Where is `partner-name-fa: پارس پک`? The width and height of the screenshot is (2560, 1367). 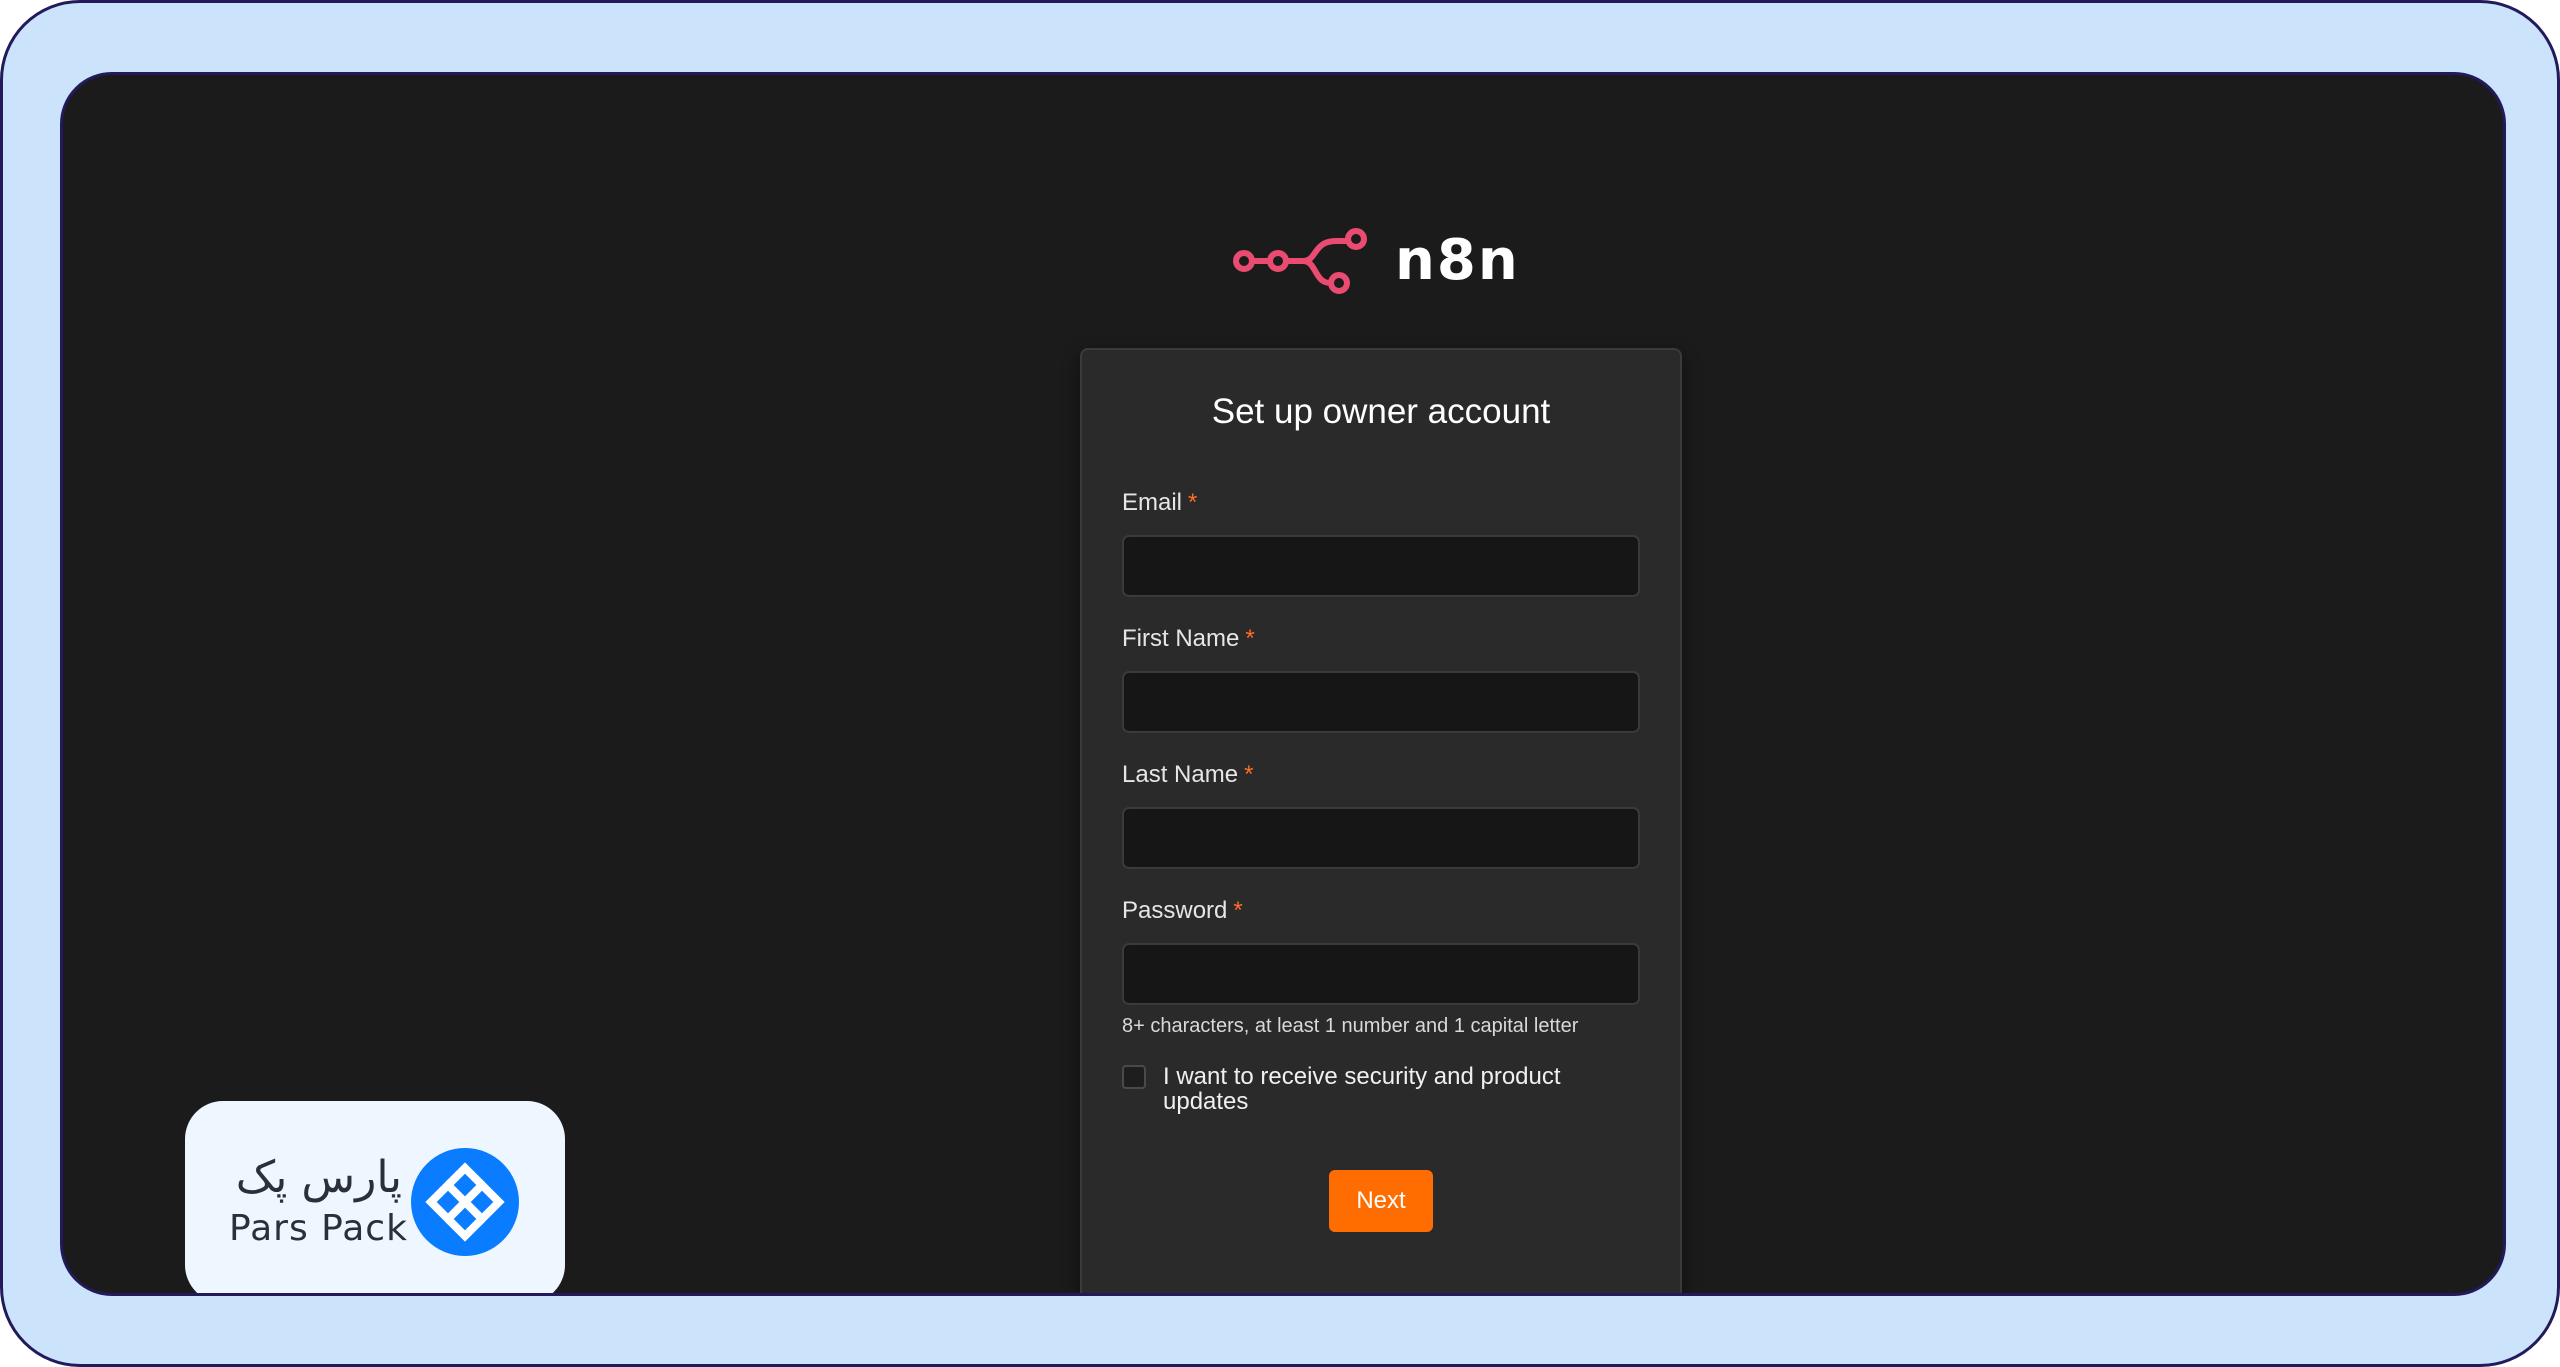 partner-name-fa: پارس پک is located at coordinates (318, 1177).